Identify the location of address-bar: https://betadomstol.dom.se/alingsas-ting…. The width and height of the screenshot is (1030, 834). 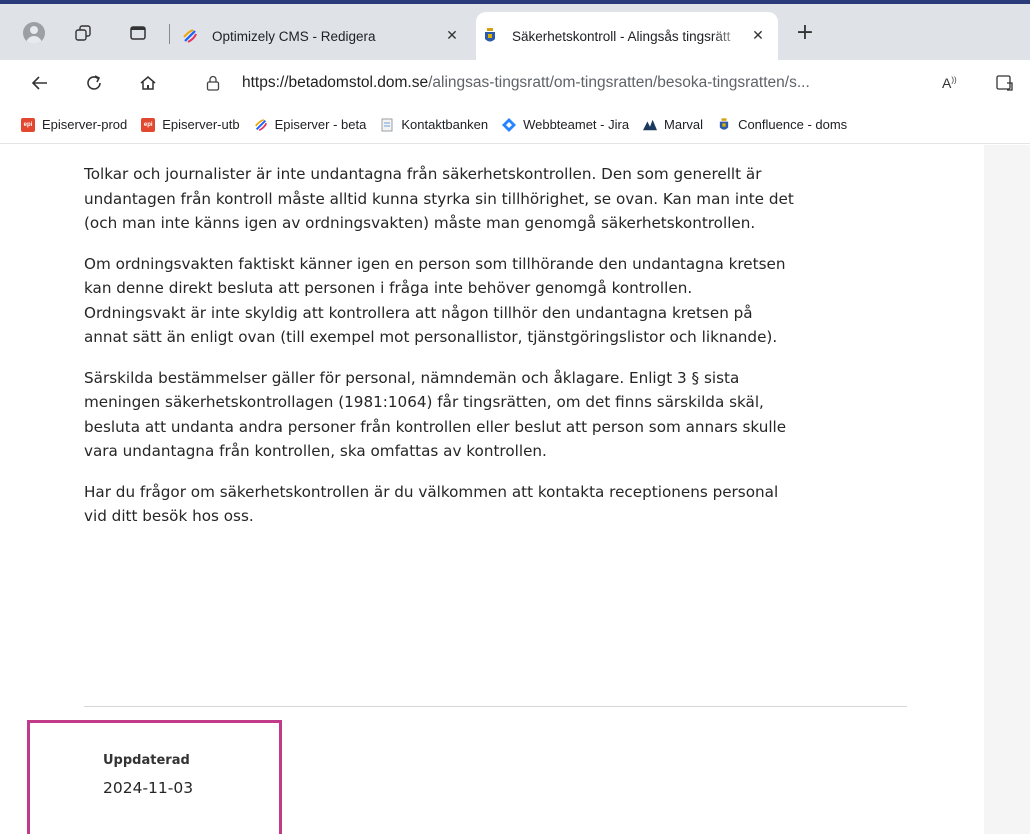
(567, 83).